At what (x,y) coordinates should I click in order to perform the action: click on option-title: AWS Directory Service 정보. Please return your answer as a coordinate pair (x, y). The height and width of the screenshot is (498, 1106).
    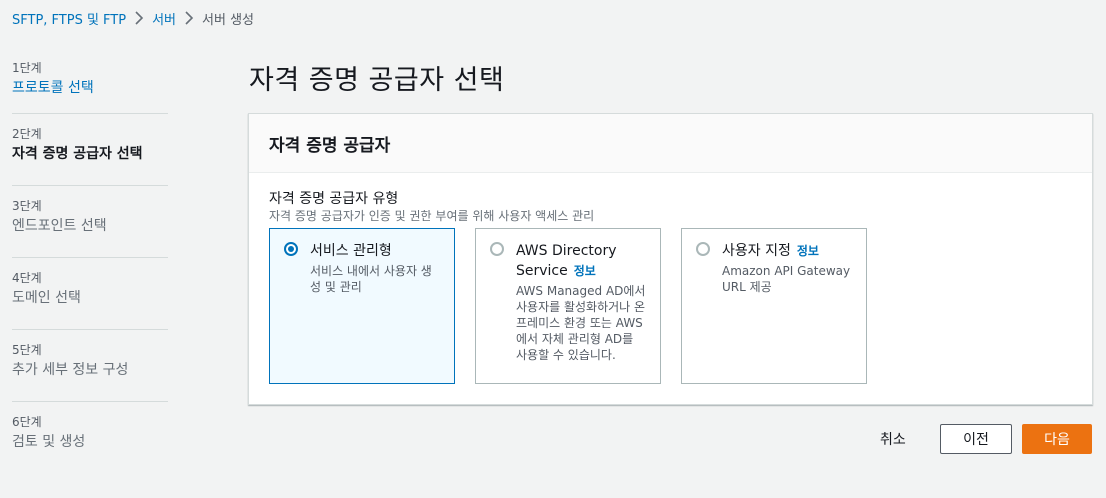
    Looking at the image, I should click on (582, 261).